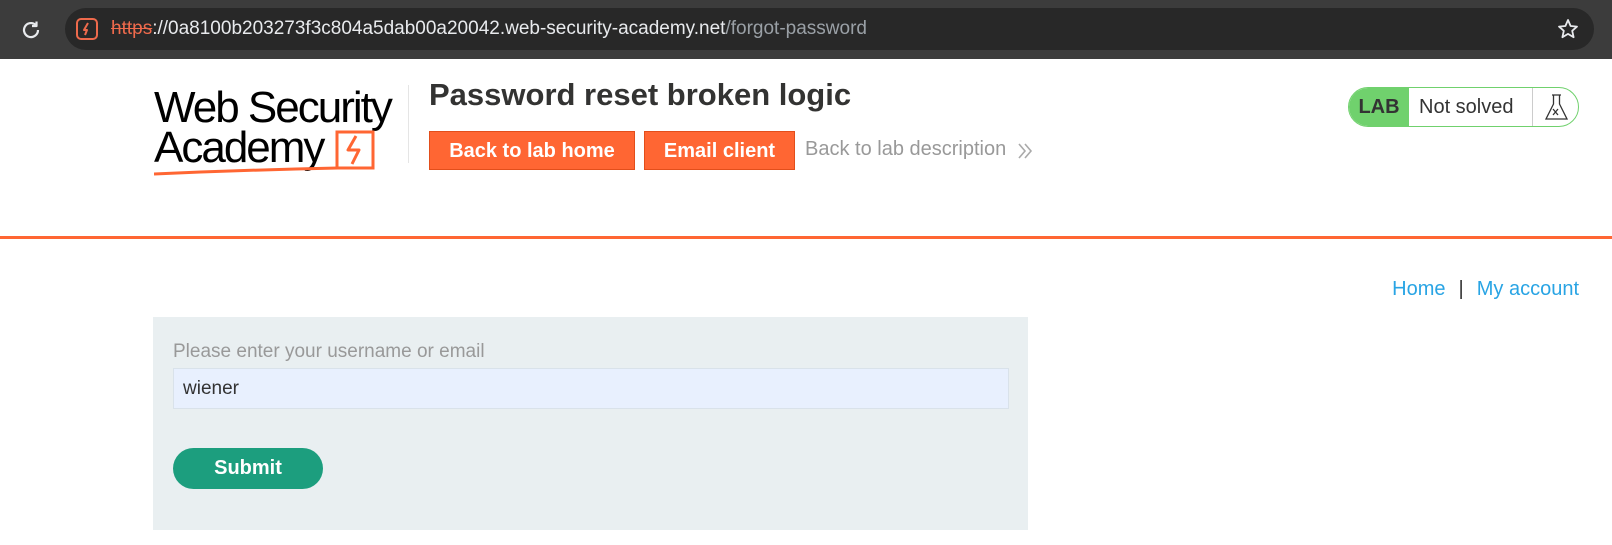 This screenshot has height=545, width=1612. Describe the element at coordinates (1528, 289) in the screenshot. I see `nav-my-account-link: My account` at that location.